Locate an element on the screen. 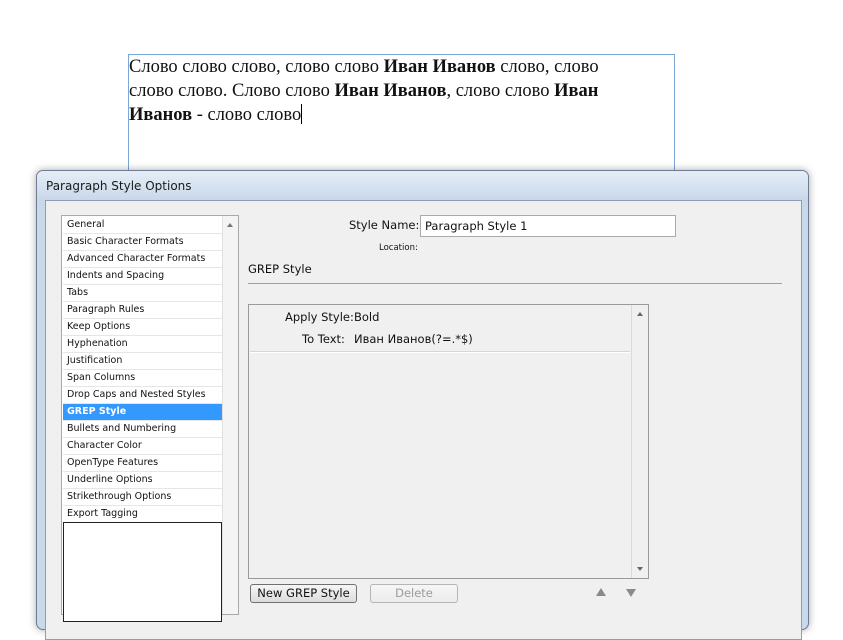  section-title: GREP Style is located at coordinates (280, 269).